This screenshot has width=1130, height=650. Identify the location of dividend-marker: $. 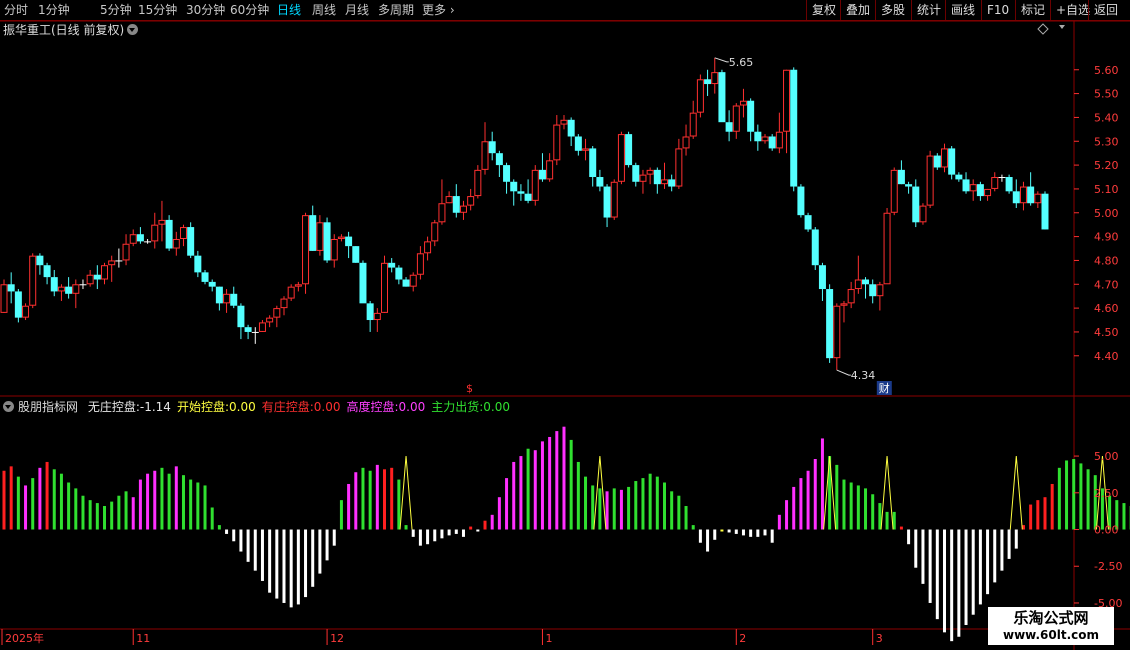
(469, 388).